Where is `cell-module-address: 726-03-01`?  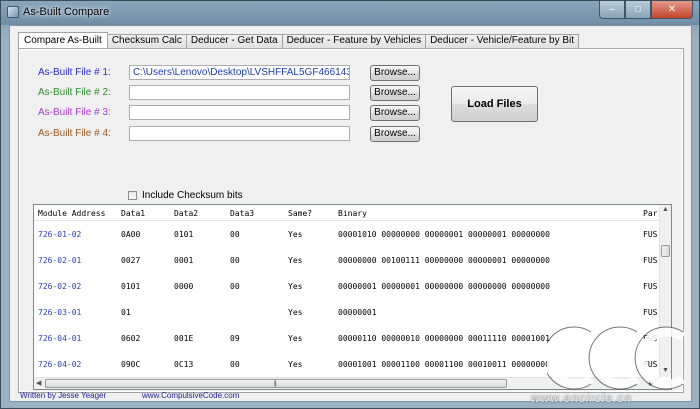 cell-module-address: 726-03-01 is located at coordinates (60, 312).